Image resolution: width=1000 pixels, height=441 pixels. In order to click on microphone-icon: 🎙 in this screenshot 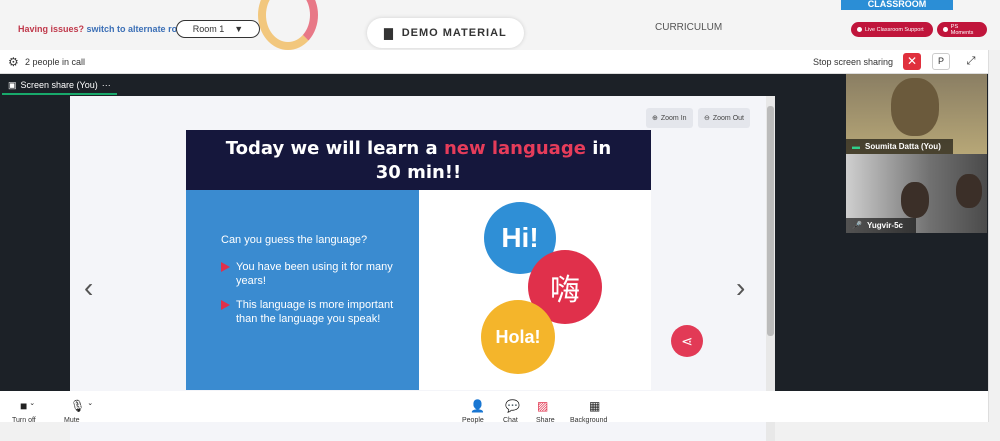, I will do `click(78, 406)`.